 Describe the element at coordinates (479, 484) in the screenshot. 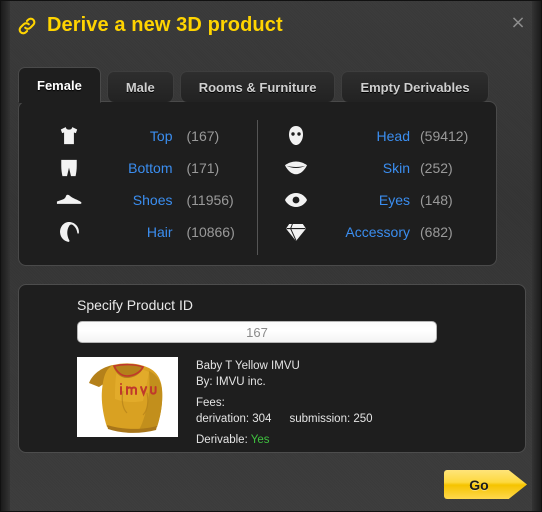

I see `go-button-label: Go` at that location.